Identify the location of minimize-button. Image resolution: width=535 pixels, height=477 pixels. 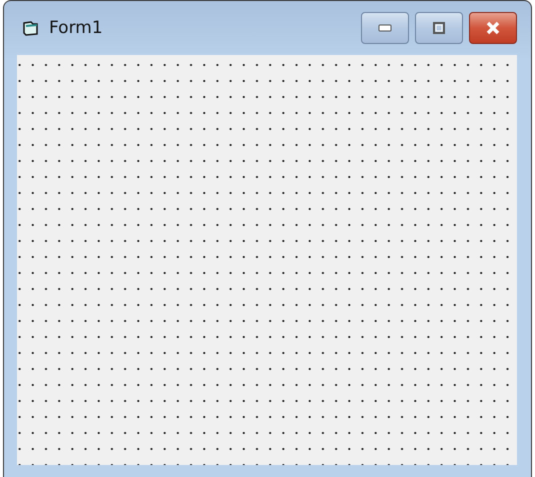
(385, 28).